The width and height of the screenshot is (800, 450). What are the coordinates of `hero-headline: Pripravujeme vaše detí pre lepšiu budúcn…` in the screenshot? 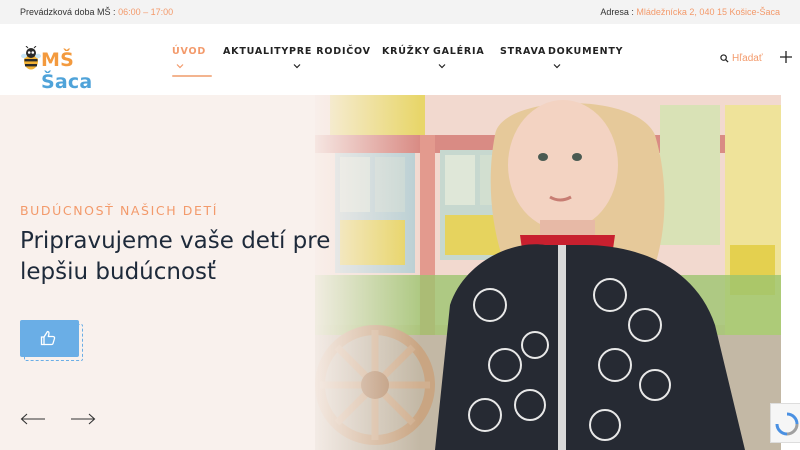 It's located at (175, 256).